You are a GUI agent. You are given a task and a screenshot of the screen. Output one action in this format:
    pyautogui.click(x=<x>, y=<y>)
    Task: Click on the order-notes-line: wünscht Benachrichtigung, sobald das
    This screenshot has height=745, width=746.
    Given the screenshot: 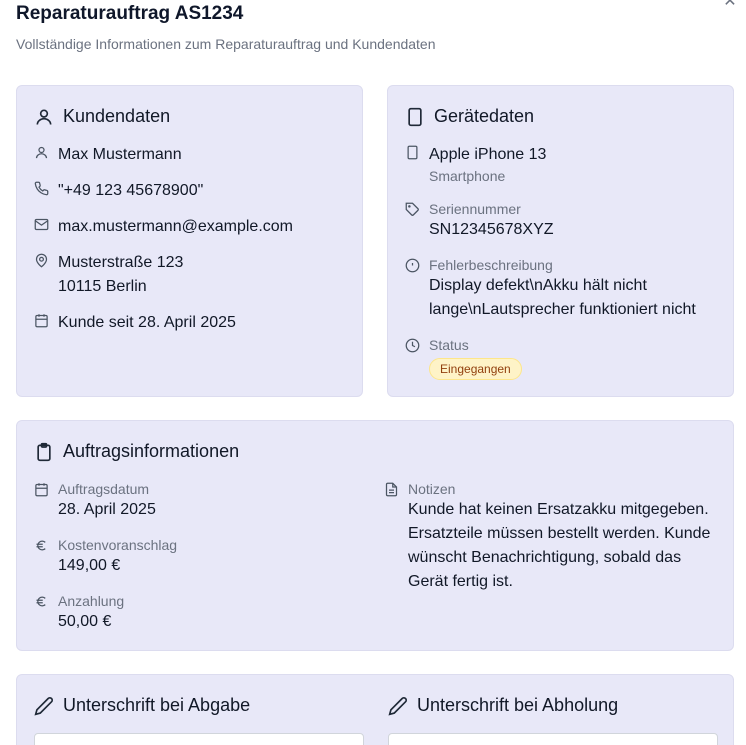 What is the action you would take?
    pyautogui.click(x=545, y=557)
    